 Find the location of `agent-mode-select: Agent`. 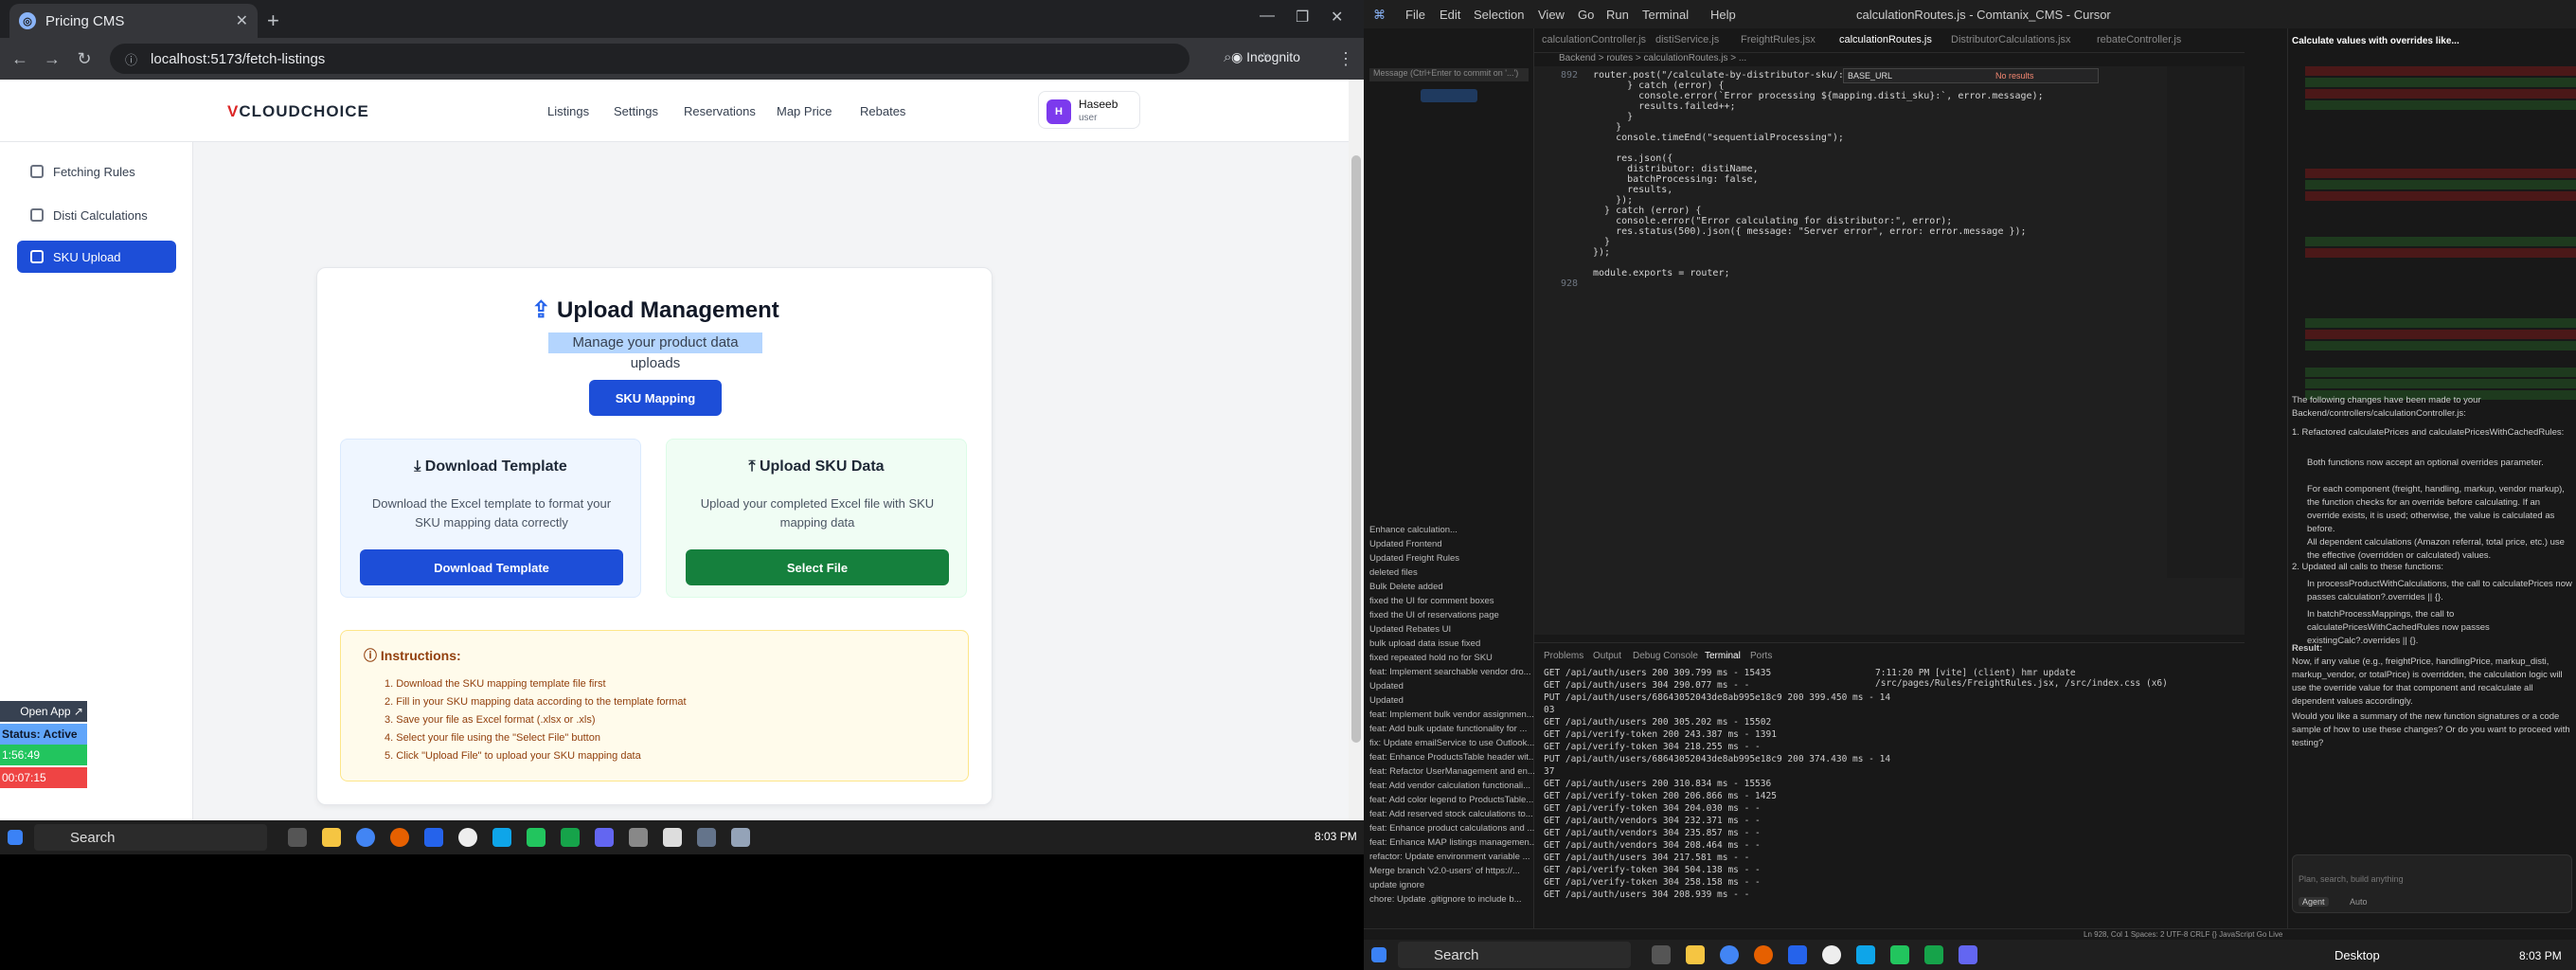

agent-mode-select: Agent is located at coordinates (2314, 902).